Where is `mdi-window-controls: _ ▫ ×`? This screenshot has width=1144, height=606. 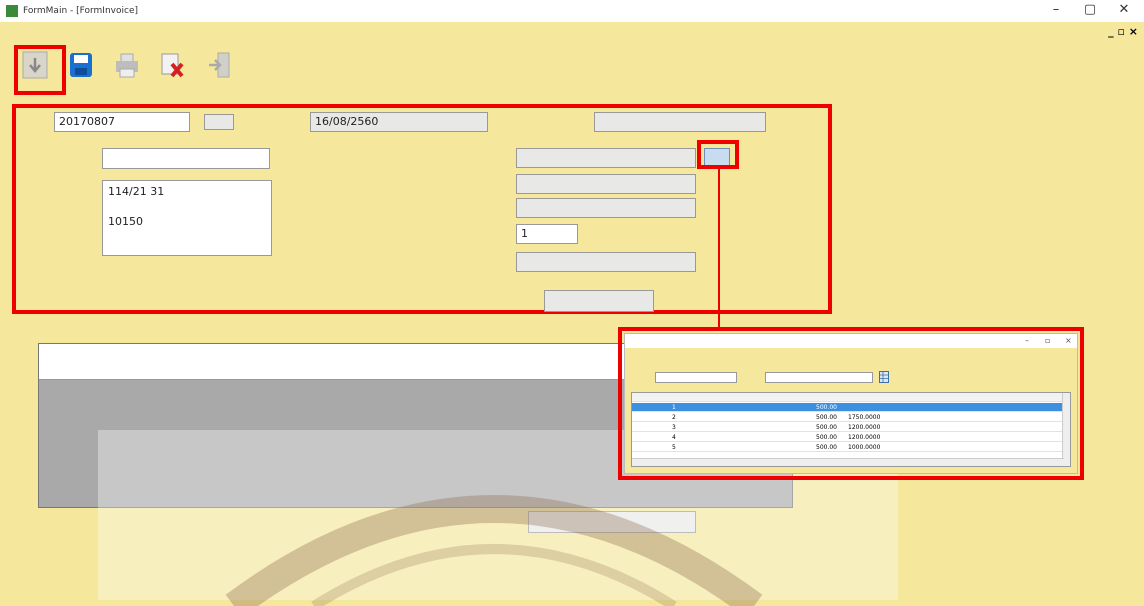 mdi-window-controls: _ ▫ × is located at coordinates (1123, 31).